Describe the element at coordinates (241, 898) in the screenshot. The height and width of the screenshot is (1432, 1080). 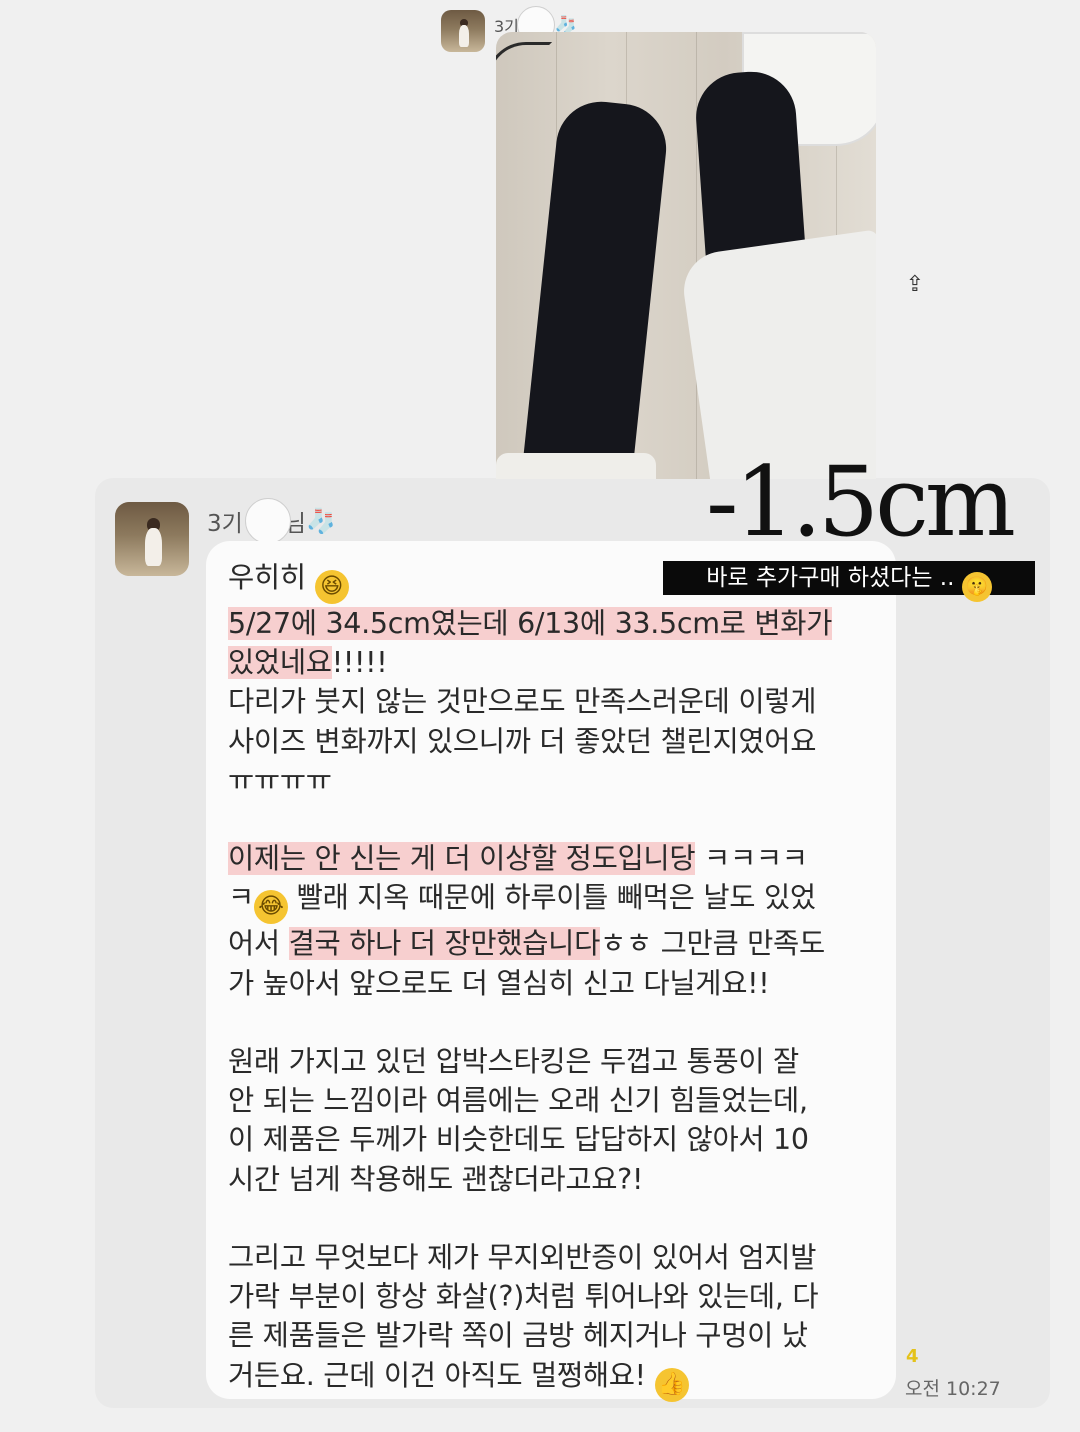
I see `message-text-span: ㅋ` at that location.